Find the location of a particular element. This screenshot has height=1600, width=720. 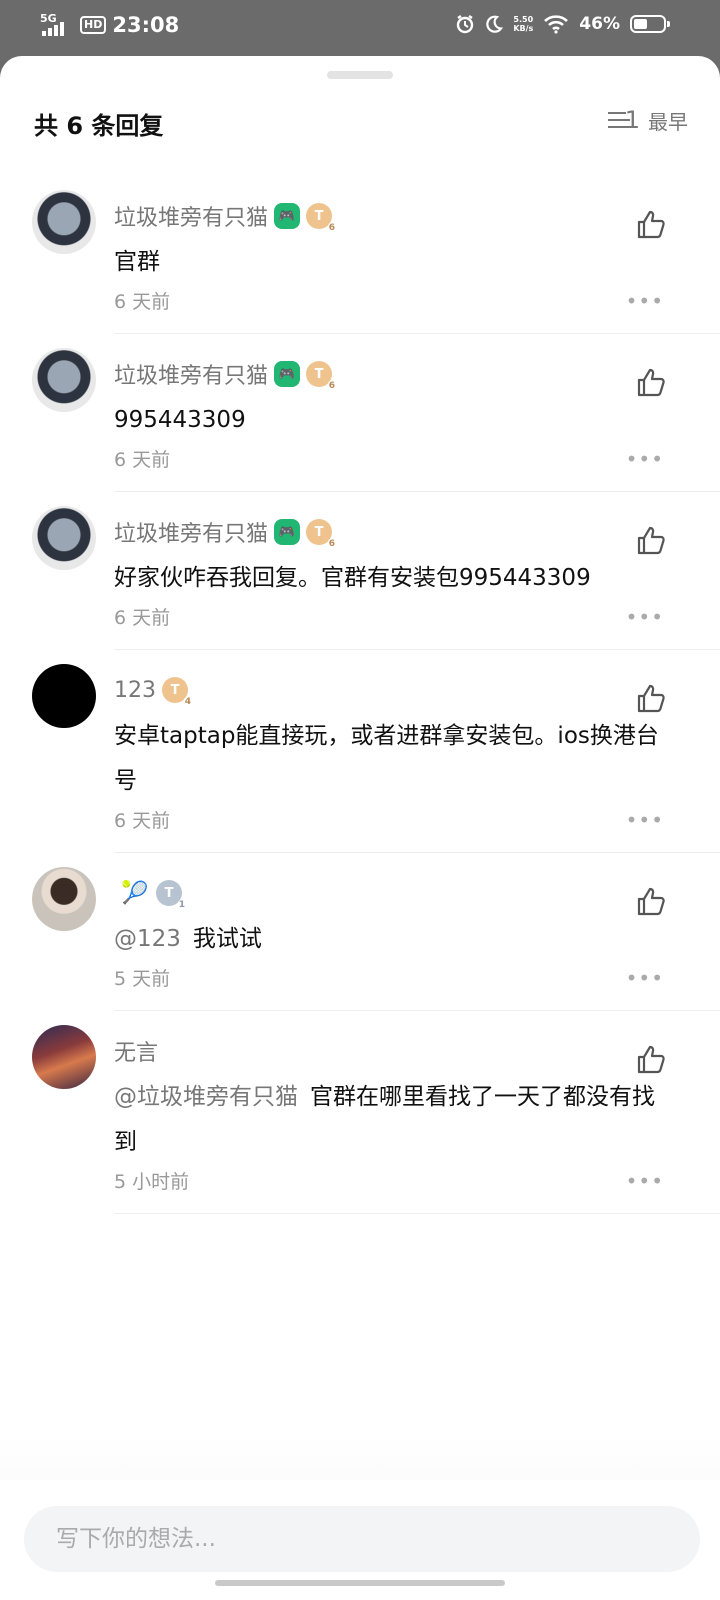

mention-link: @123 is located at coordinates (147, 939).